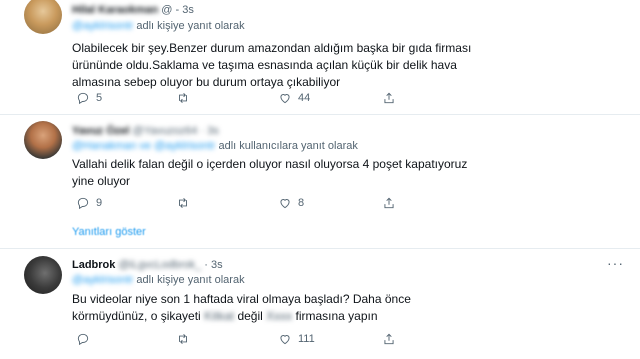  I want to click on tweet-header: Yavuz Özel @Yavuzoz64 · 3s, so click(145, 131).